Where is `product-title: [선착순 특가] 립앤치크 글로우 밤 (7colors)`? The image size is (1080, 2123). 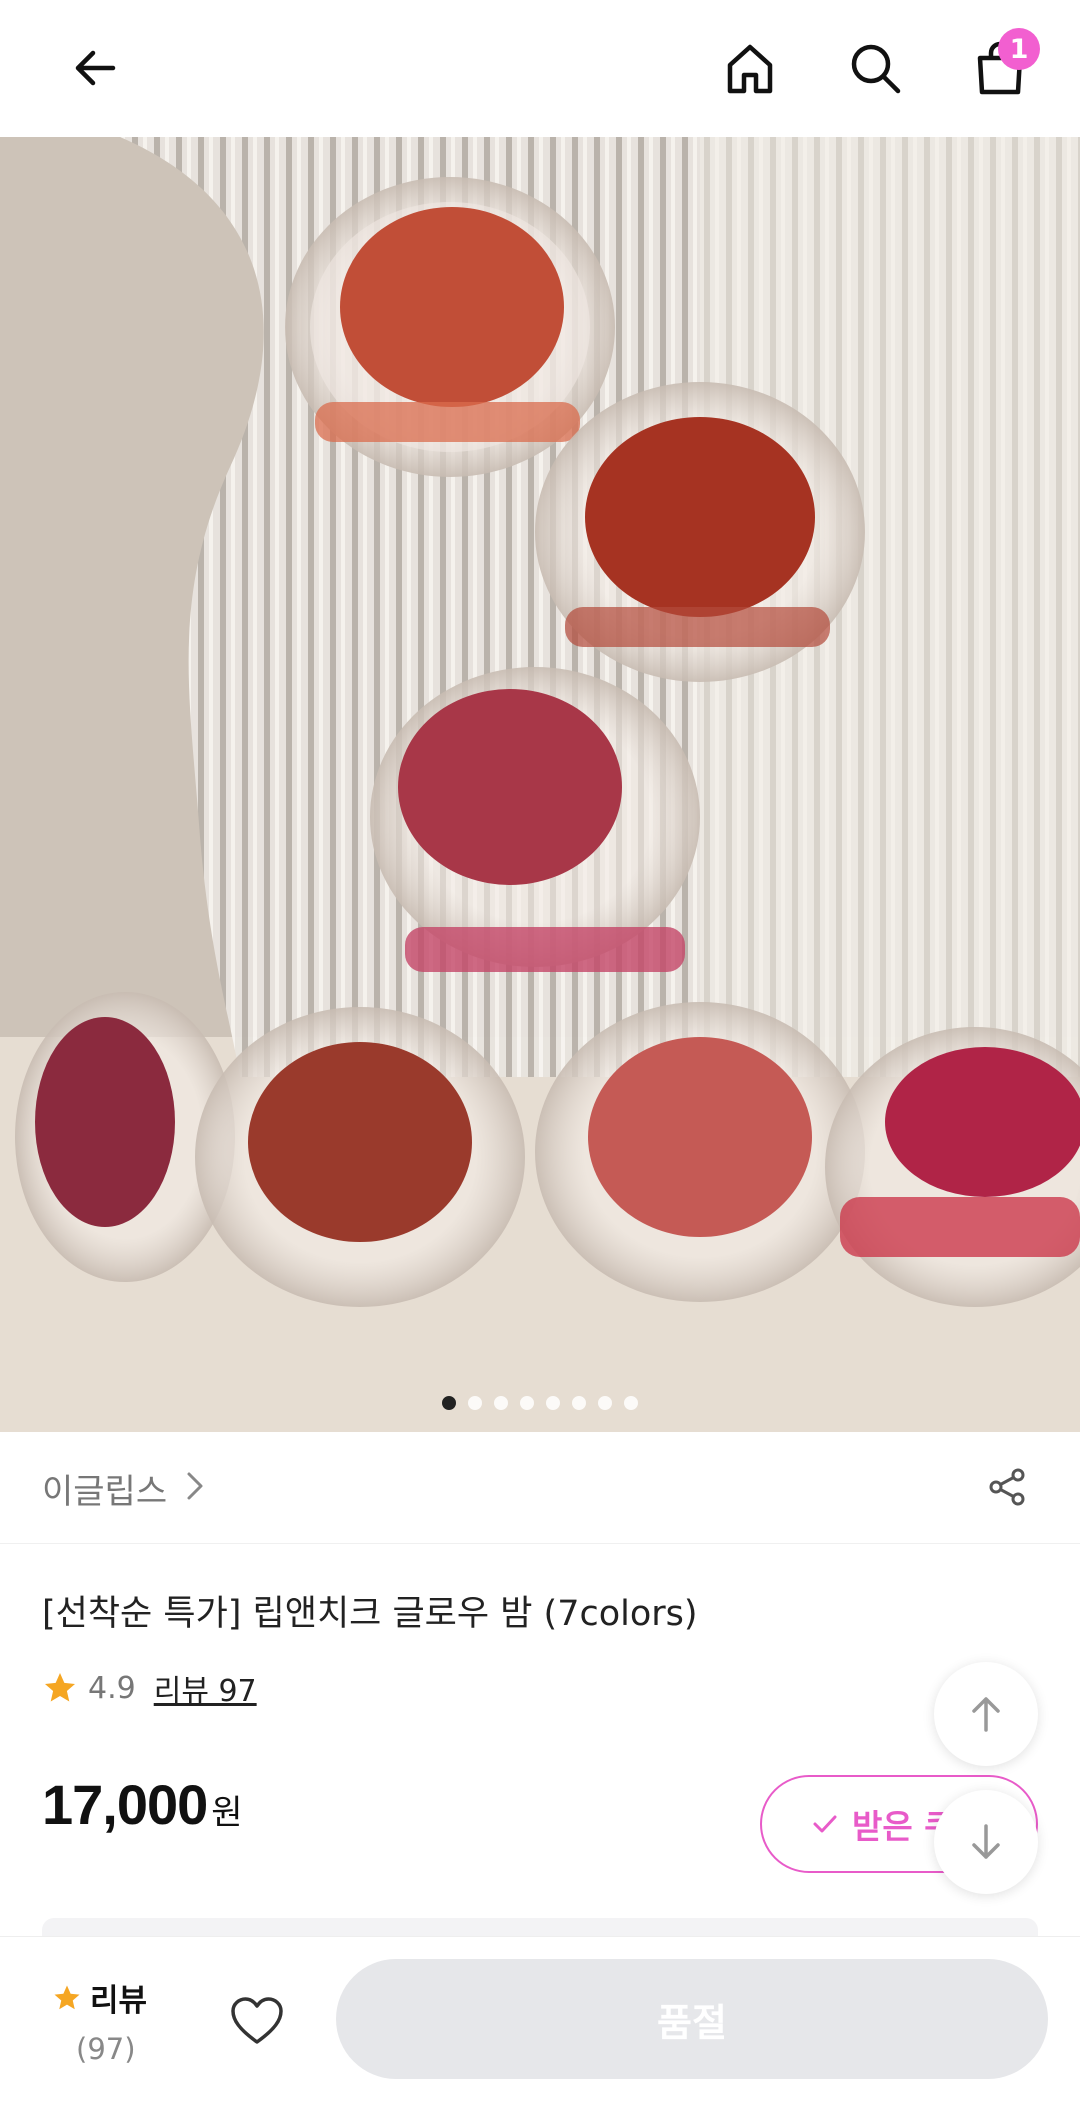 product-title: [선착순 특가] 립앤치크 글로우 밤 (7colors) is located at coordinates (370, 1614).